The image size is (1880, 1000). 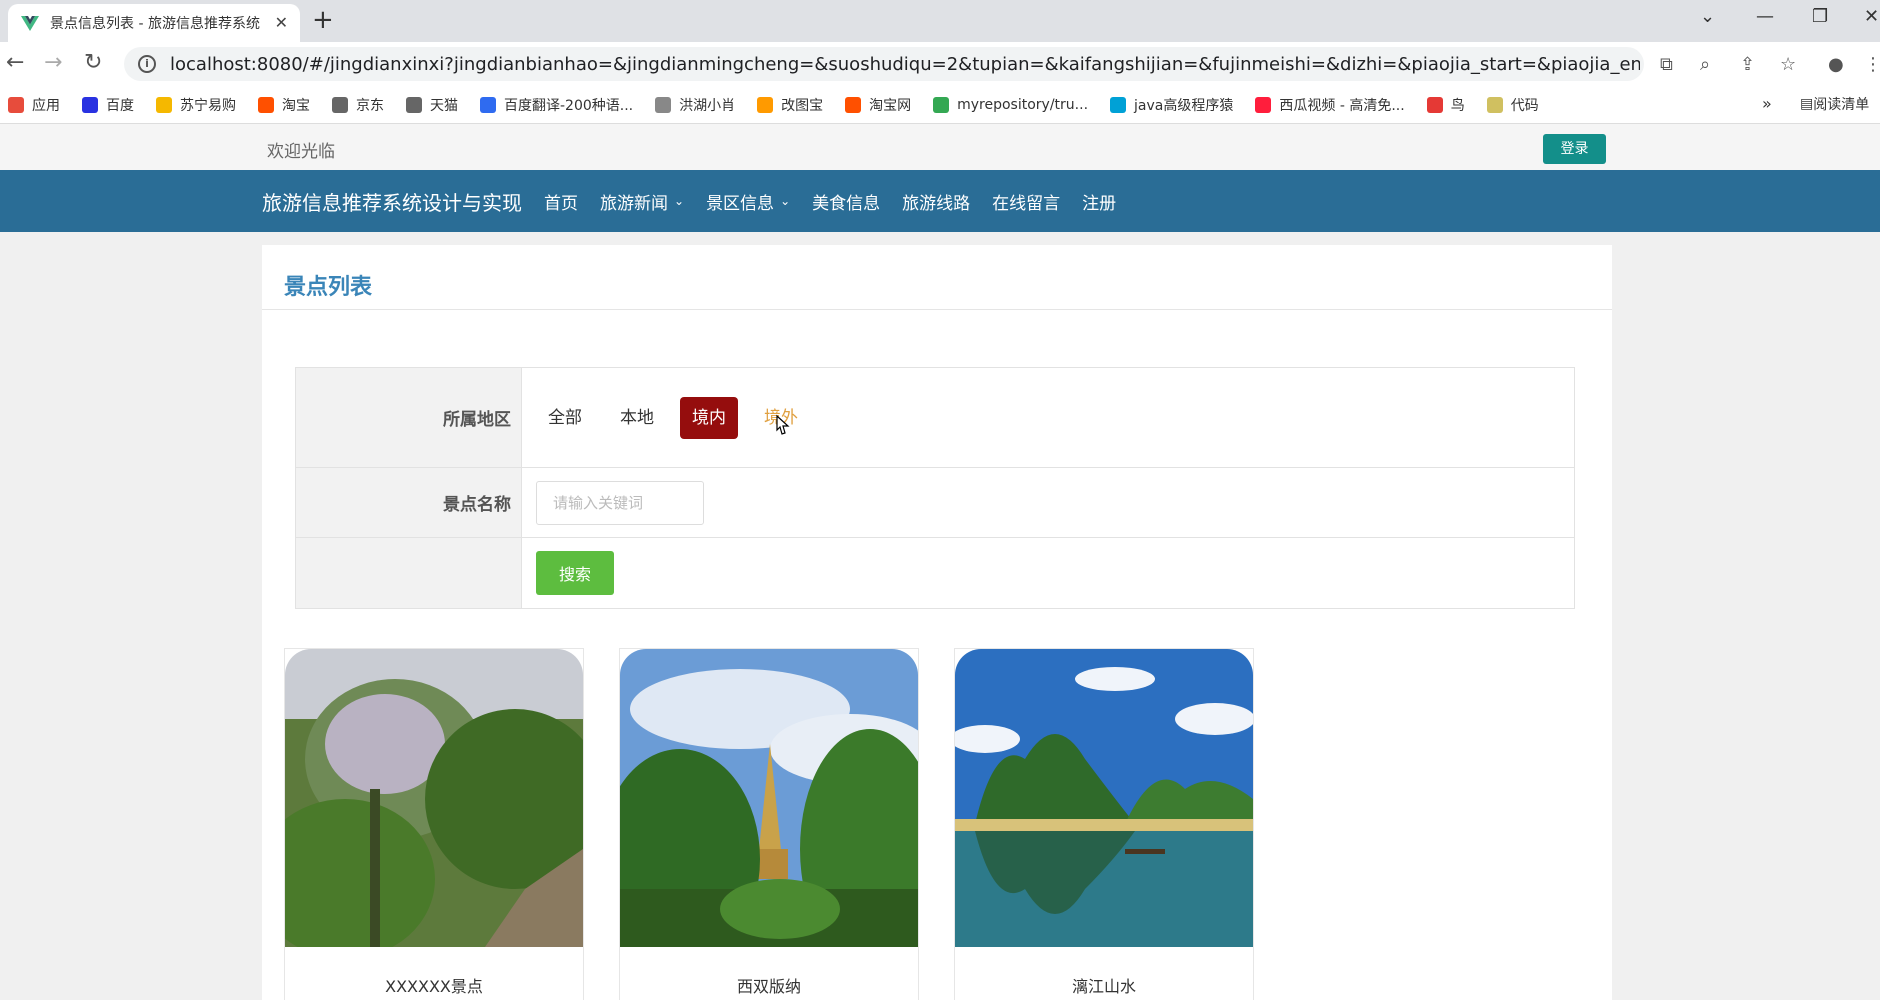 I want to click on scenic-photo-lijiang, so click(x=1104, y=798).